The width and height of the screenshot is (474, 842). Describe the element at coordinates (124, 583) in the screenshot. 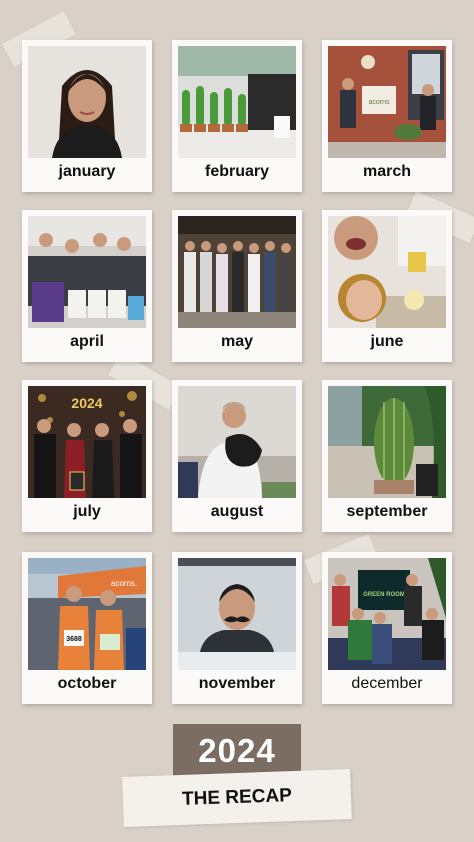

I see `october-banner-text: acorns.` at that location.